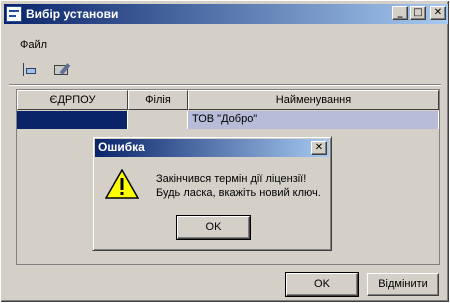 This screenshot has height=303, width=450. What do you see at coordinates (121, 147) in the screenshot?
I see `error-dialog-title-text: Ошибка` at bounding box center [121, 147].